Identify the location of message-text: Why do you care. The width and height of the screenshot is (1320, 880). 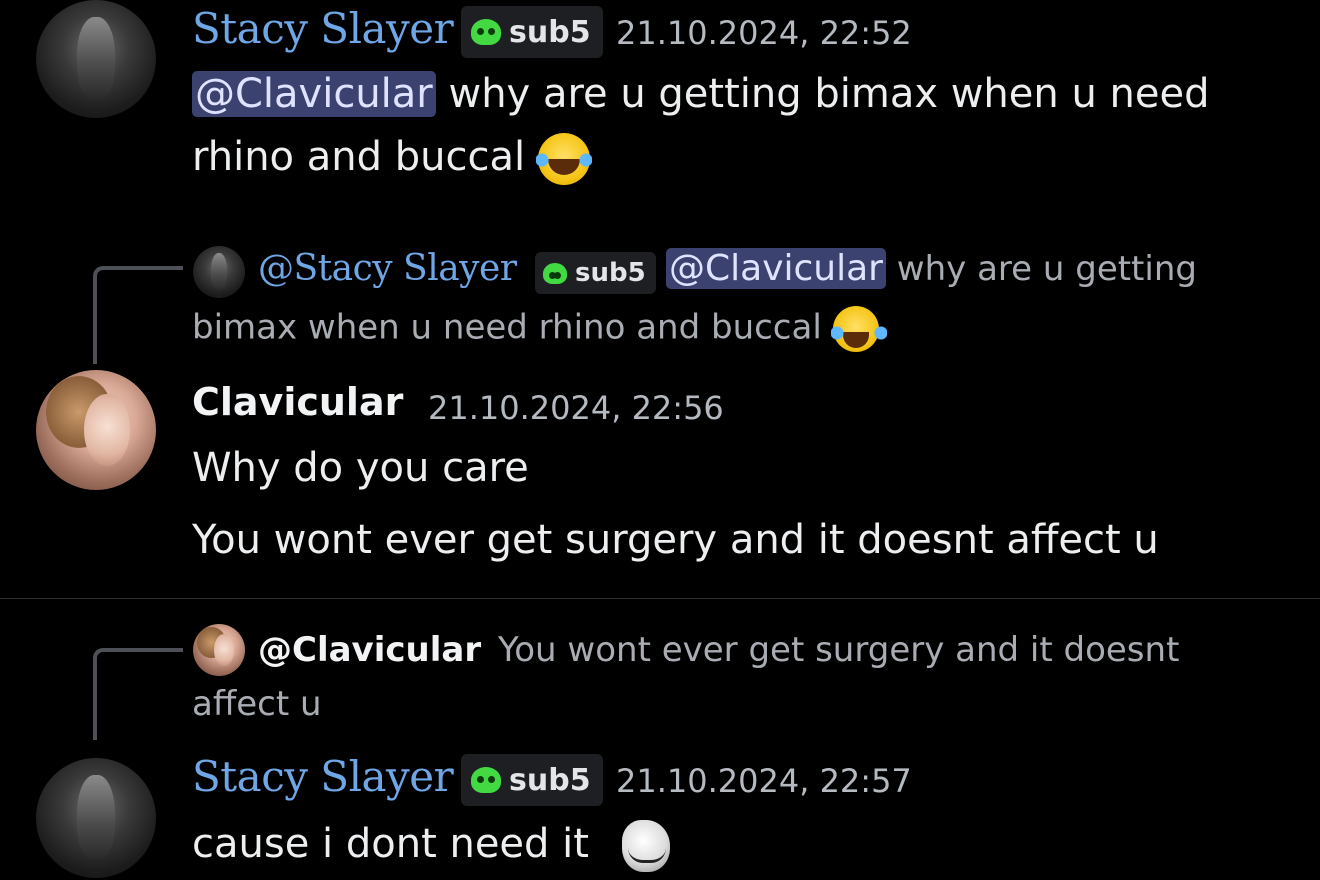
(360, 468).